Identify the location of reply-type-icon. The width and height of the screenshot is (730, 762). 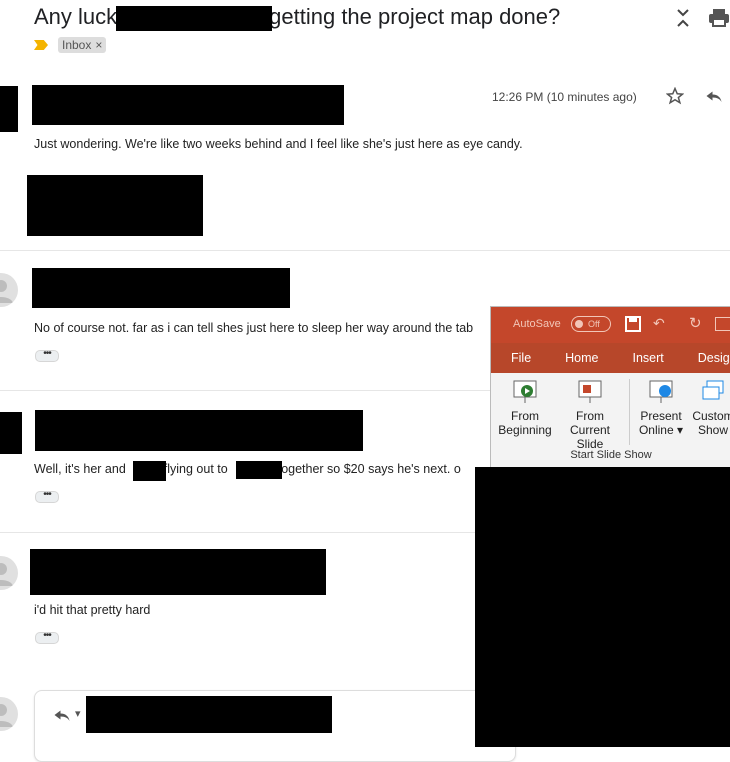
(62, 717).